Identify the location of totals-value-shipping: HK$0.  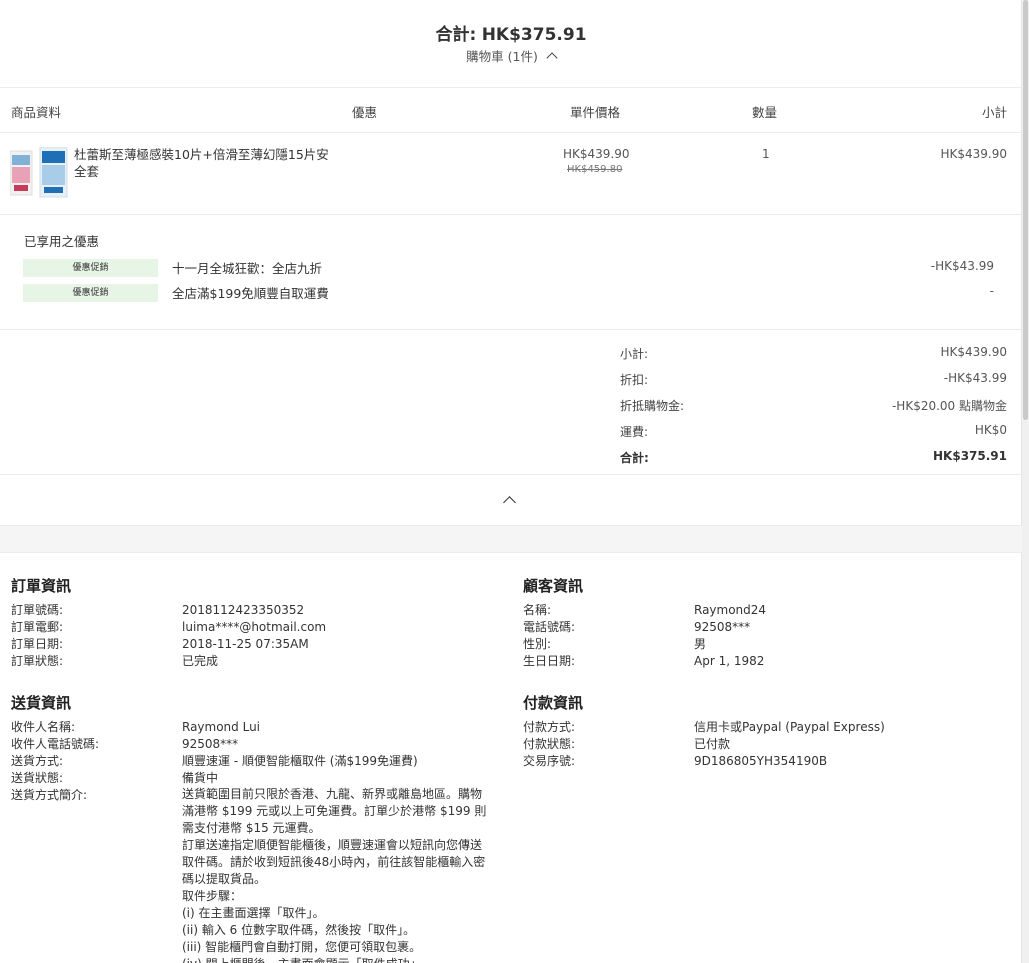
(990, 430).